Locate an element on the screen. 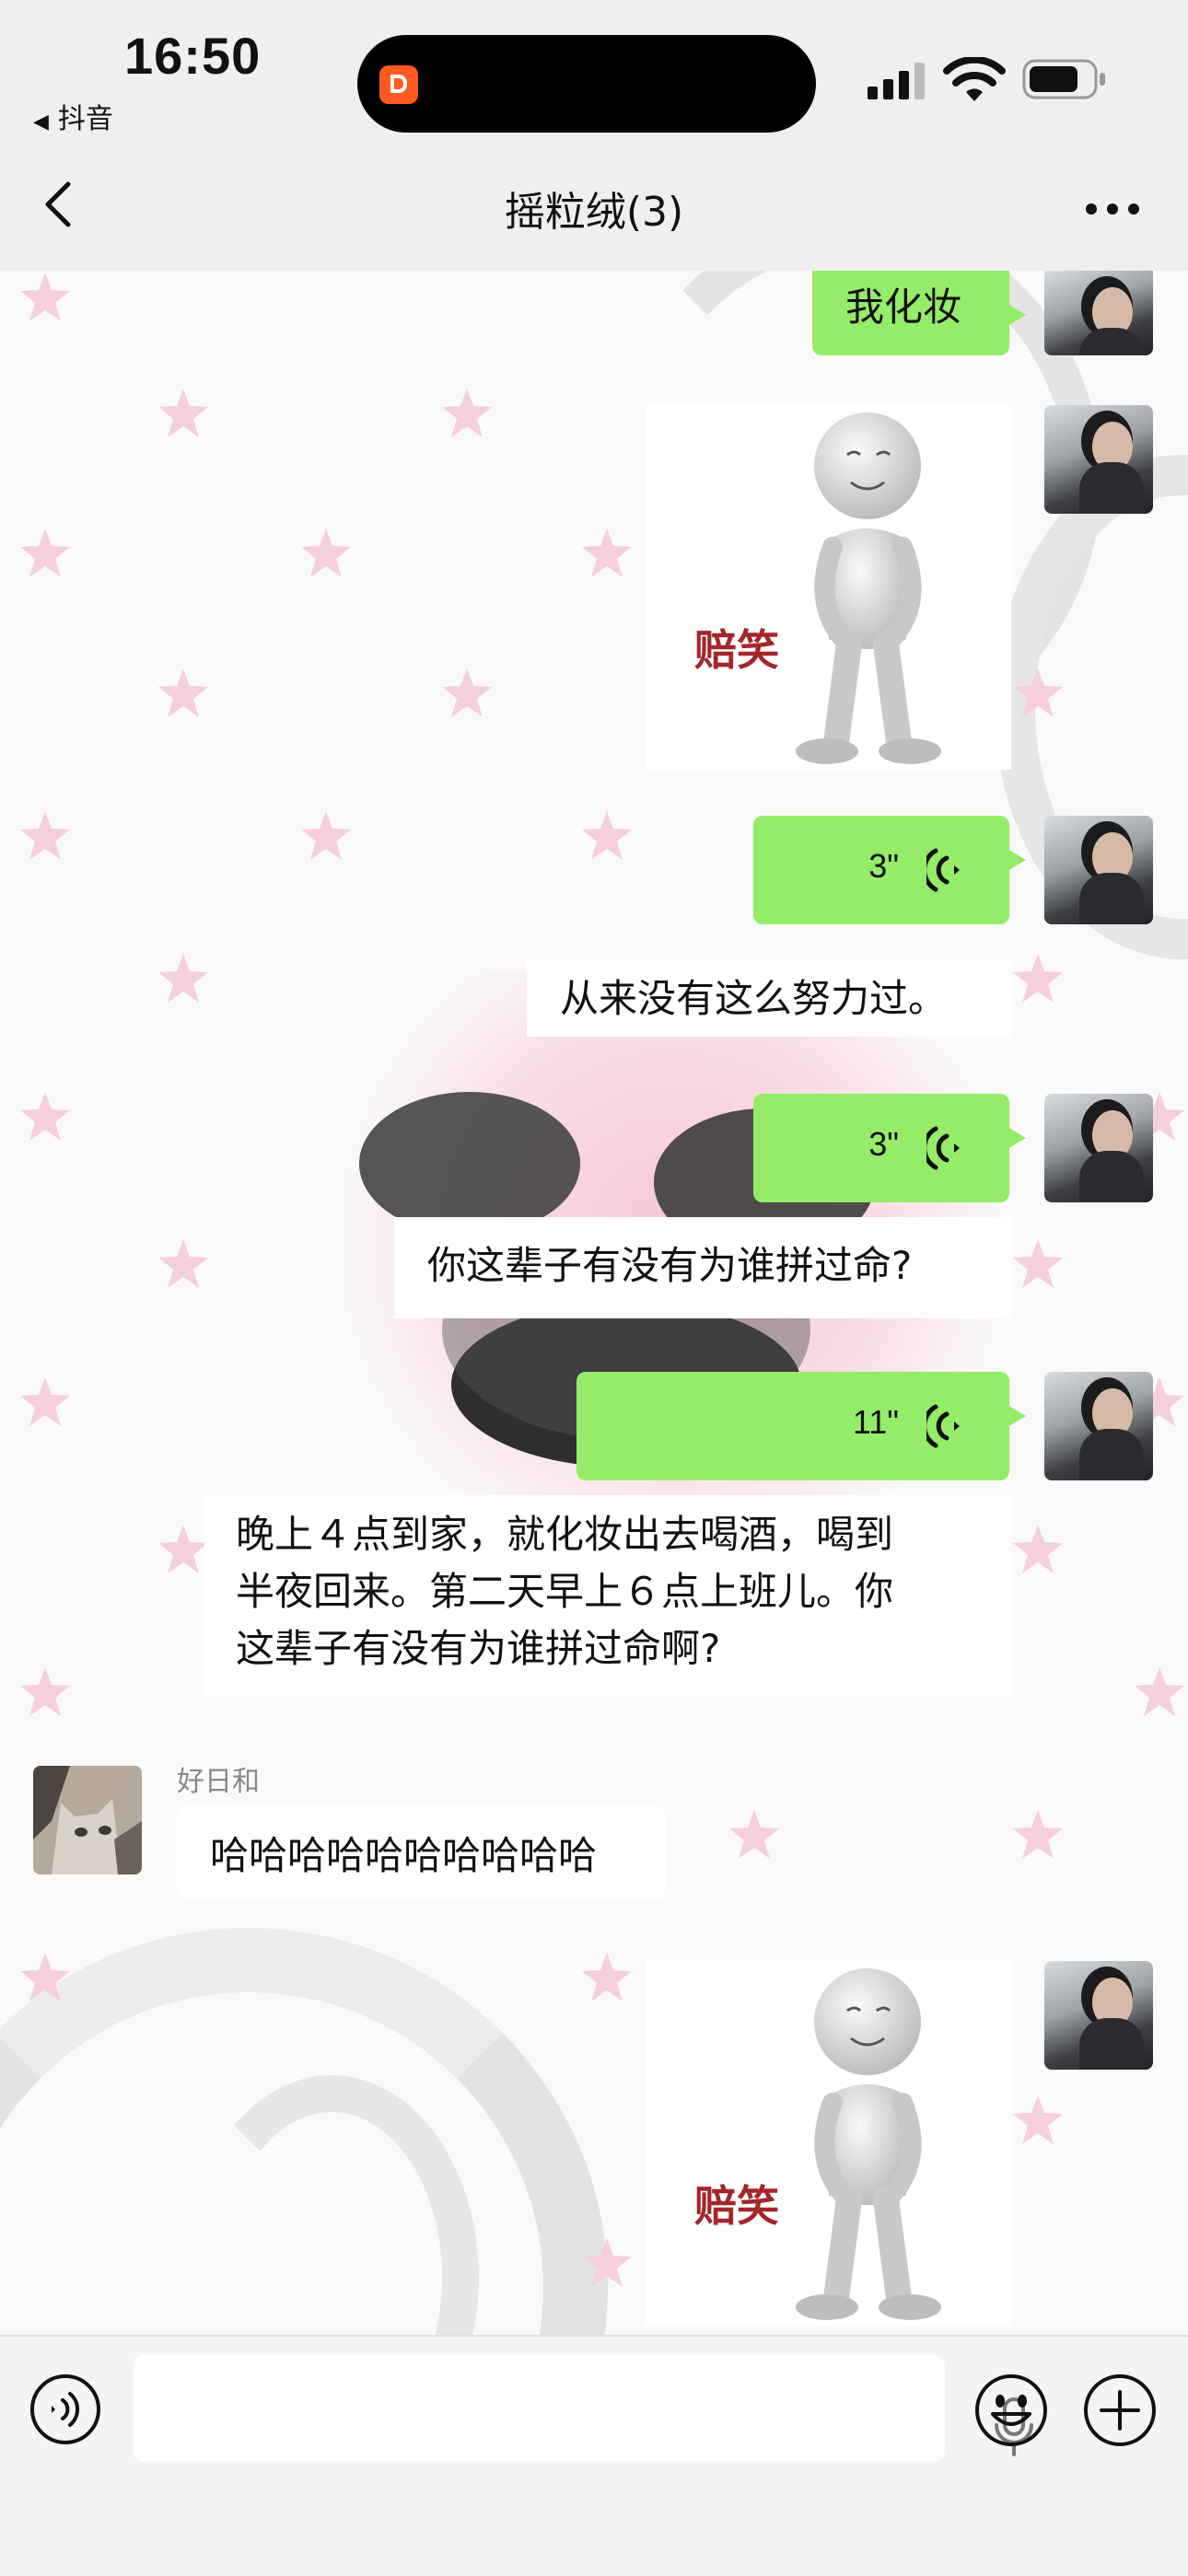 The height and width of the screenshot is (2576, 1188). status-bar: 16:50 ◀ 抖音 is located at coordinates (594, 69).